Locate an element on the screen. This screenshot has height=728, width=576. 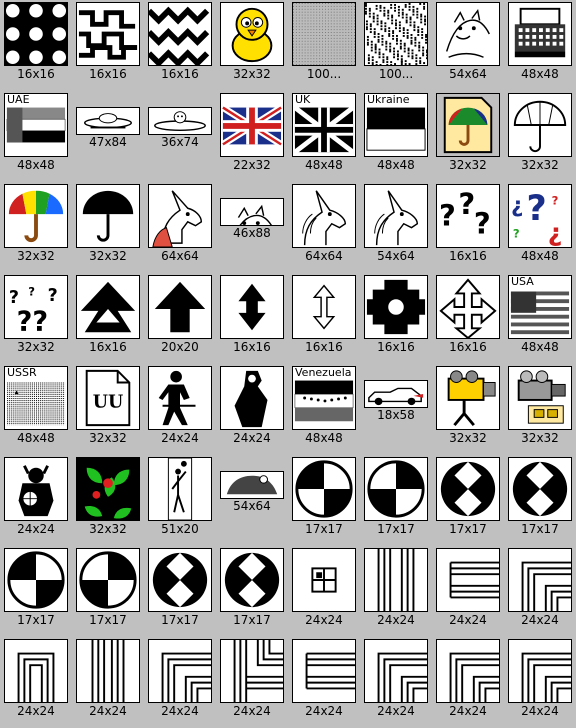
icon-cell-pipe-corner-2: 24x24 is located at coordinates (180, 682).